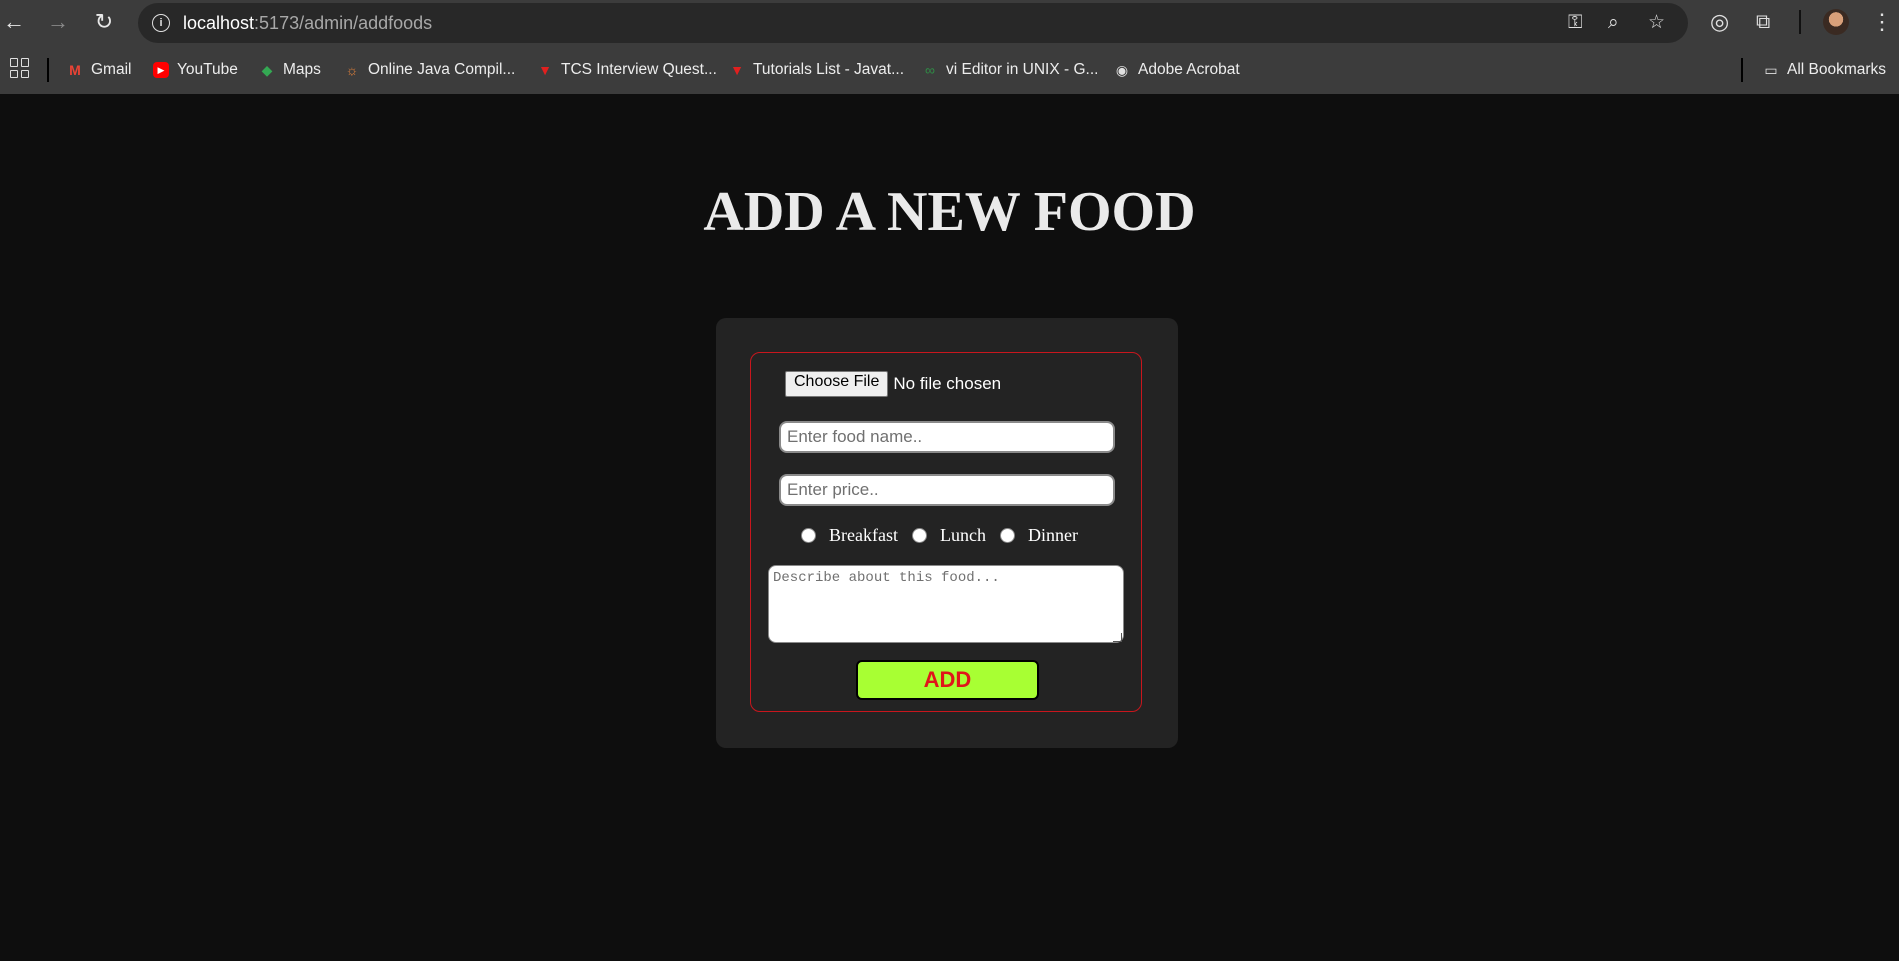 The image size is (1899, 961). What do you see at coordinates (947, 490) in the screenshot?
I see `price-input` at bounding box center [947, 490].